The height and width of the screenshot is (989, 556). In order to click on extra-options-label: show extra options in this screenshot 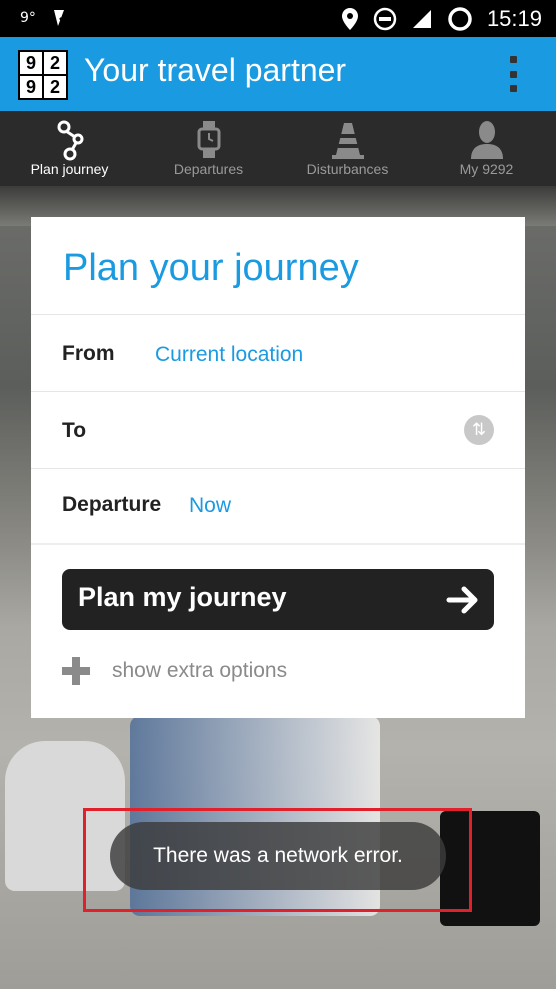, I will do `click(200, 670)`.